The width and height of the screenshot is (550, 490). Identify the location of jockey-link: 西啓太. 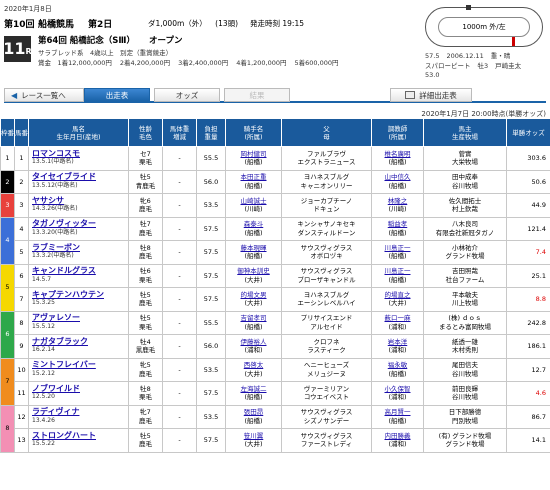
(254, 365).